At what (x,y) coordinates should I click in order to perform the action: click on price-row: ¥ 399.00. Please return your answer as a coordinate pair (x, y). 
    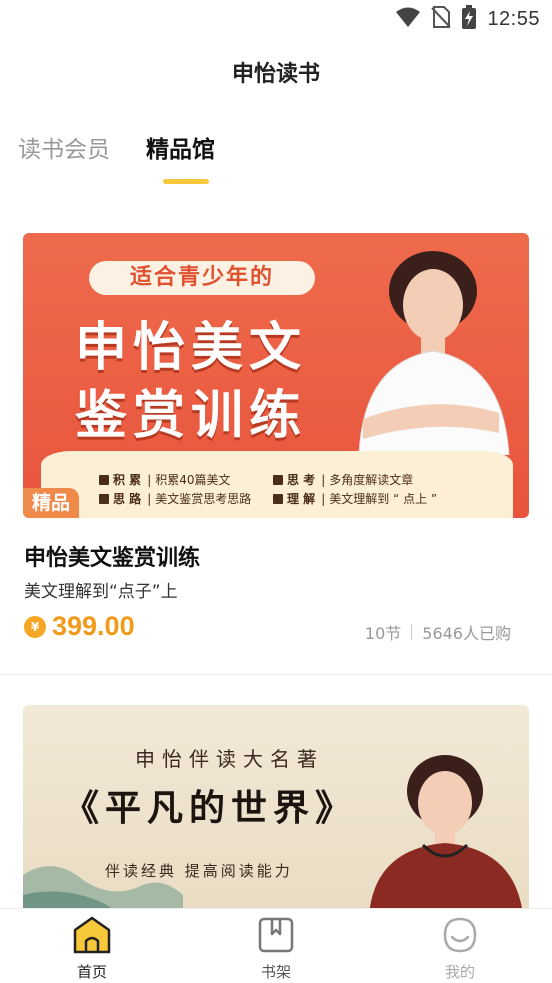
    Looking at the image, I should click on (79, 626).